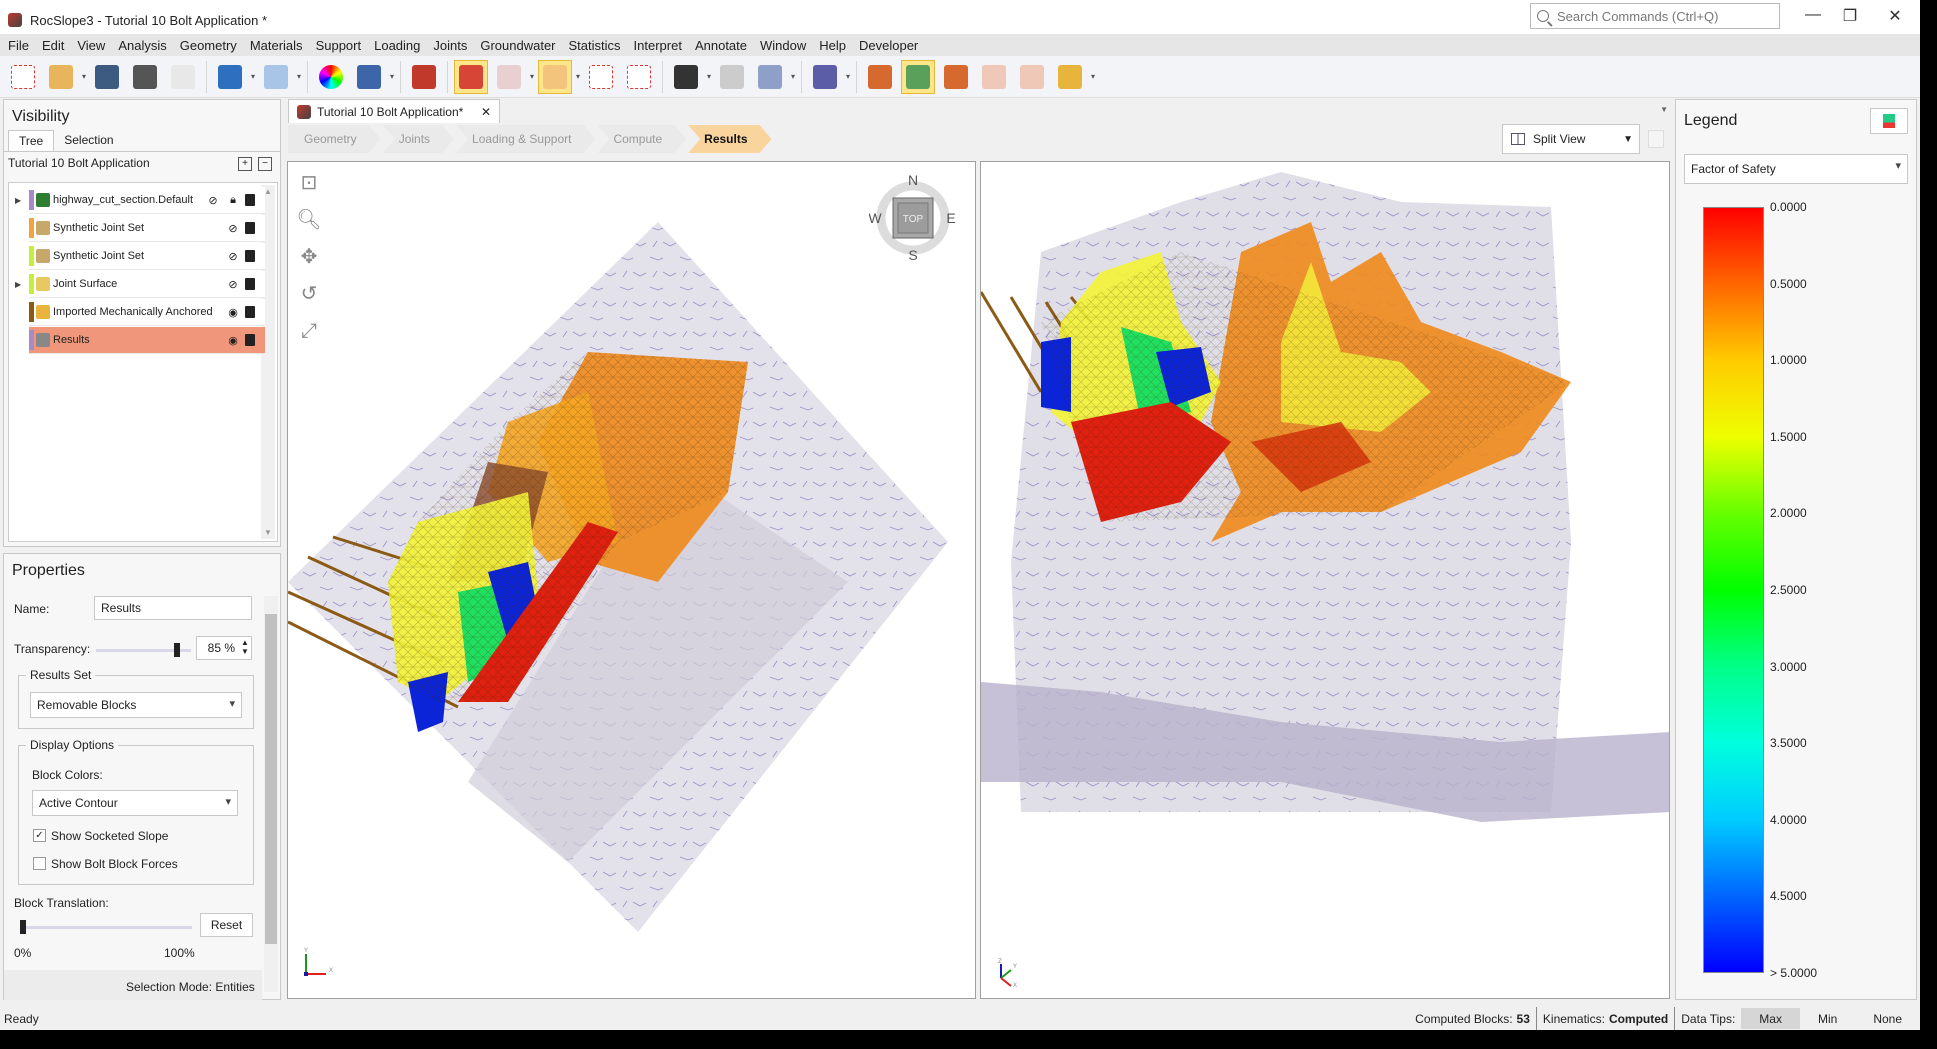 The image size is (1937, 1049). Describe the element at coordinates (208, 45) in the screenshot. I see `menu-geometry: Geometry` at that location.